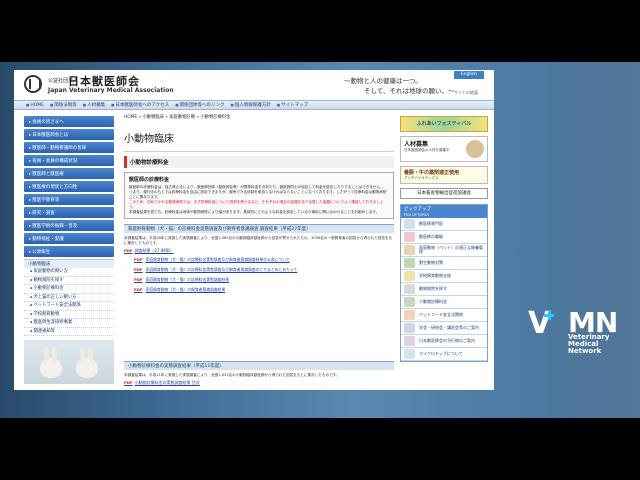 This screenshot has width=640, height=480. Describe the element at coordinates (69, 251) in the screenshot. I see `sidebar-button: 公衆衛生` at that location.